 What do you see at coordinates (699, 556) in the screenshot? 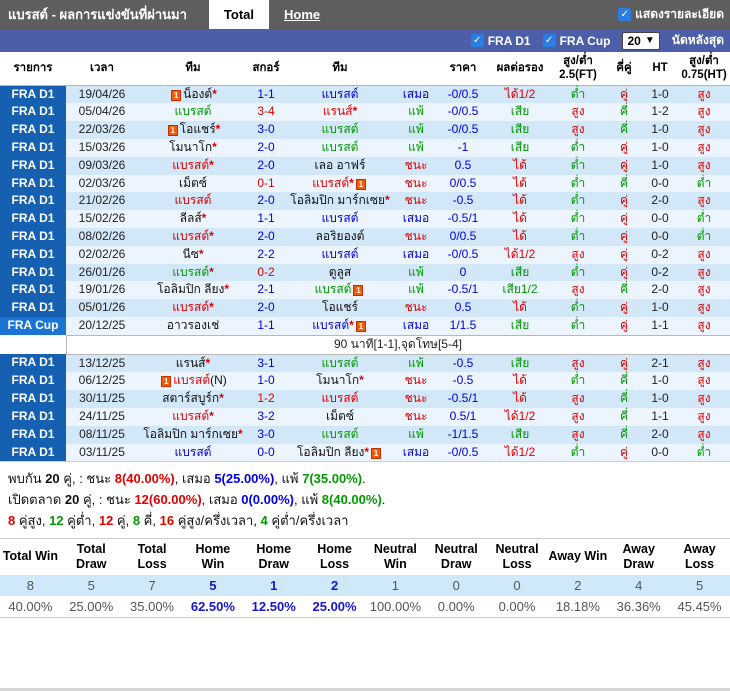
I see `stat-column-header: Away Loss` at bounding box center [699, 556].